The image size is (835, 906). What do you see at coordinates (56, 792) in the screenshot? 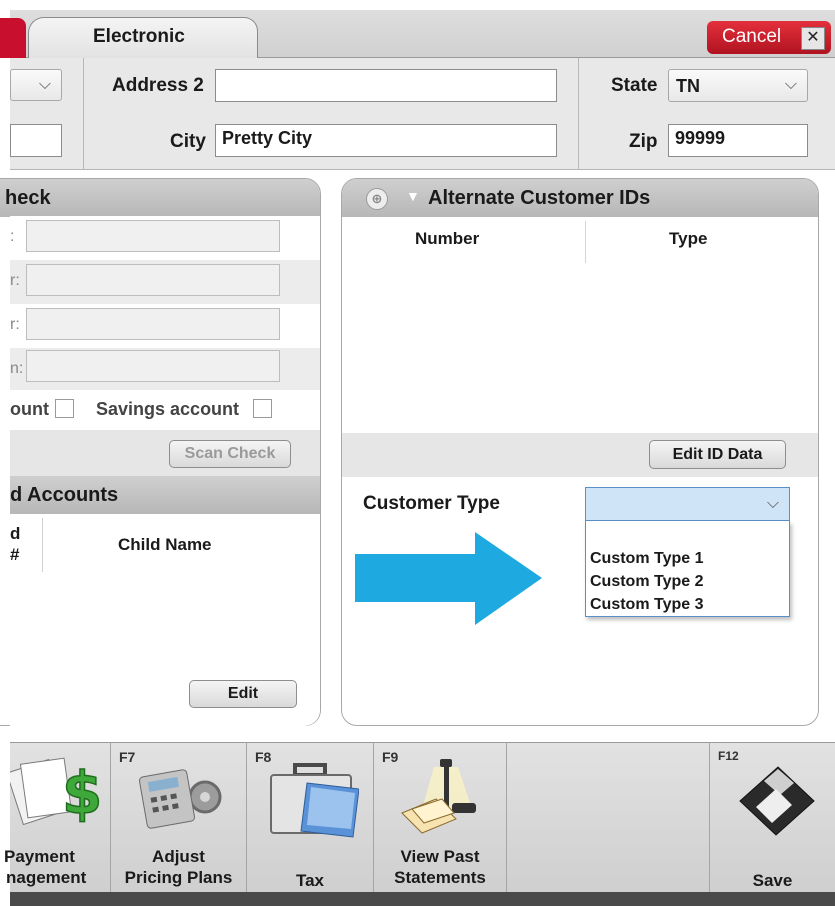
I see `payment-icon: $` at bounding box center [56, 792].